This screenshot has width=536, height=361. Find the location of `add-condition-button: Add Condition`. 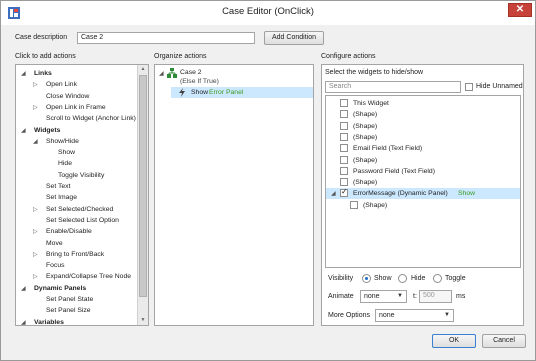

add-condition-button: Add Condition is located at coordinates (294, 38).